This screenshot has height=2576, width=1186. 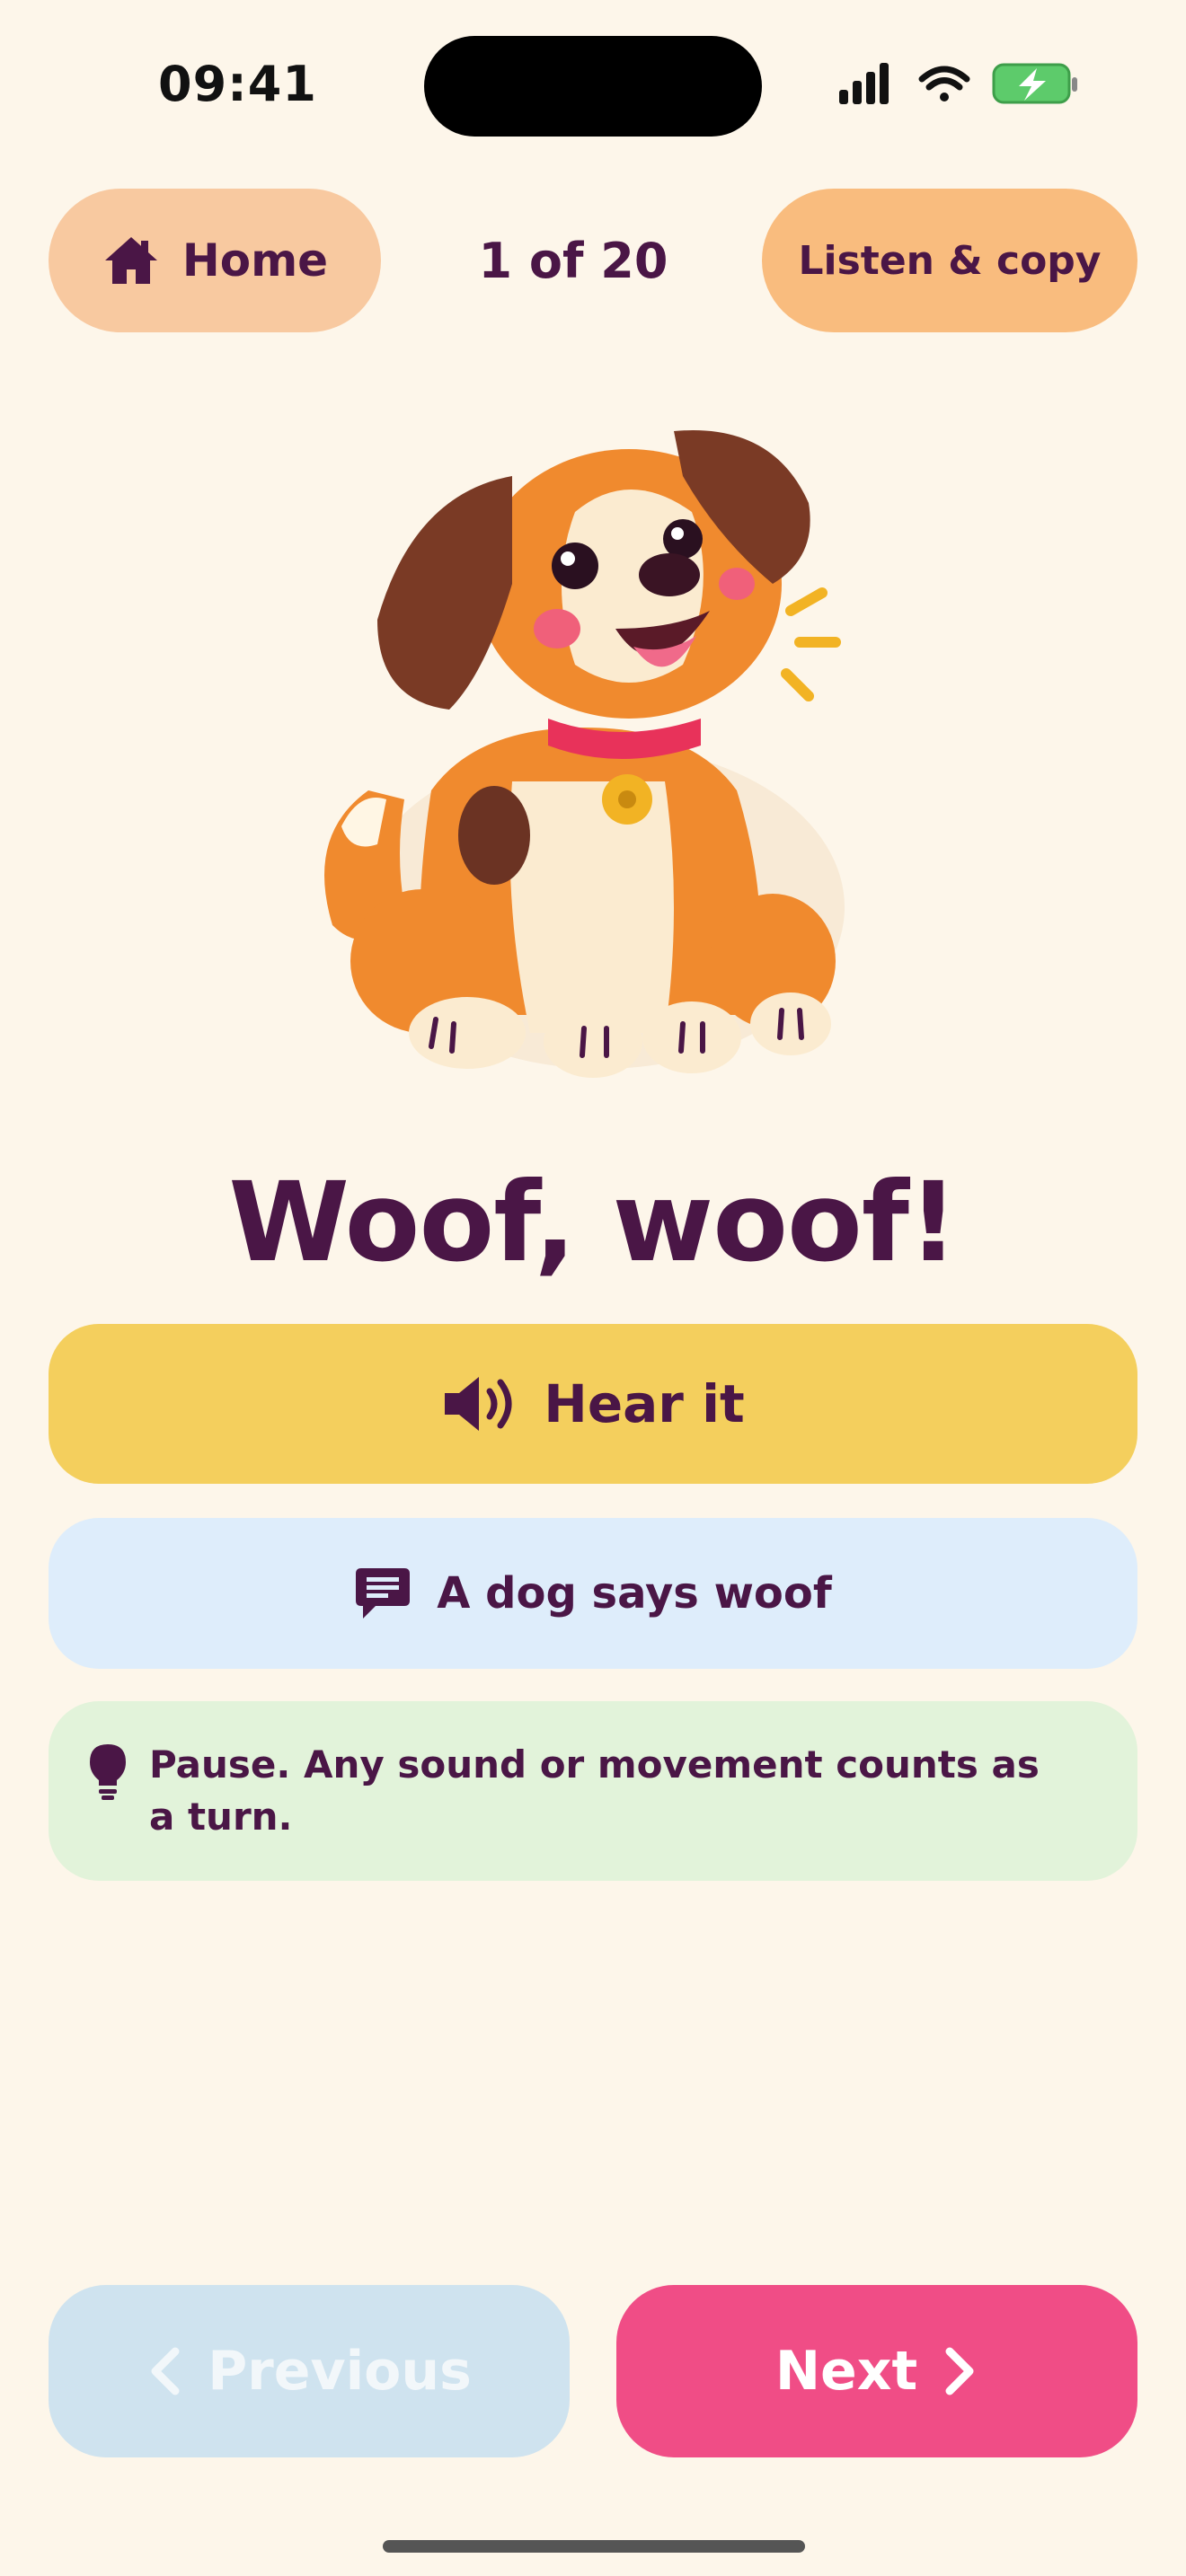 What do you see at coordinates (944, 83) in the screenshot?
I see `wifi-icon` at bounding box center [944, 83].